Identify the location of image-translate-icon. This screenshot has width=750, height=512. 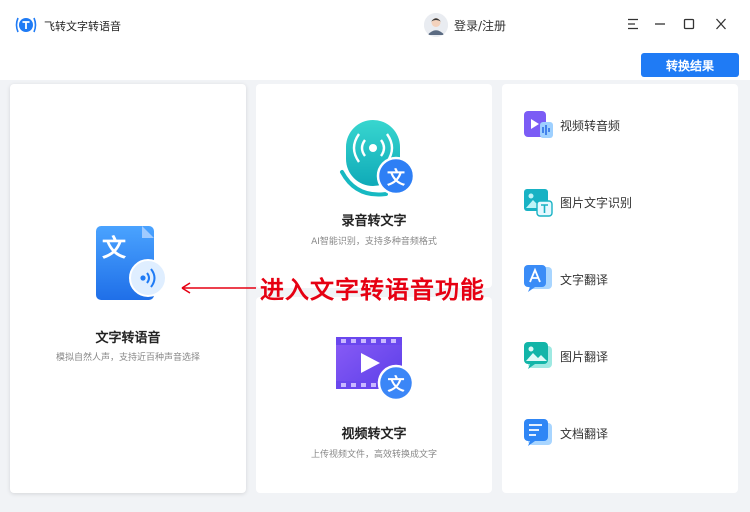
(538, 355).